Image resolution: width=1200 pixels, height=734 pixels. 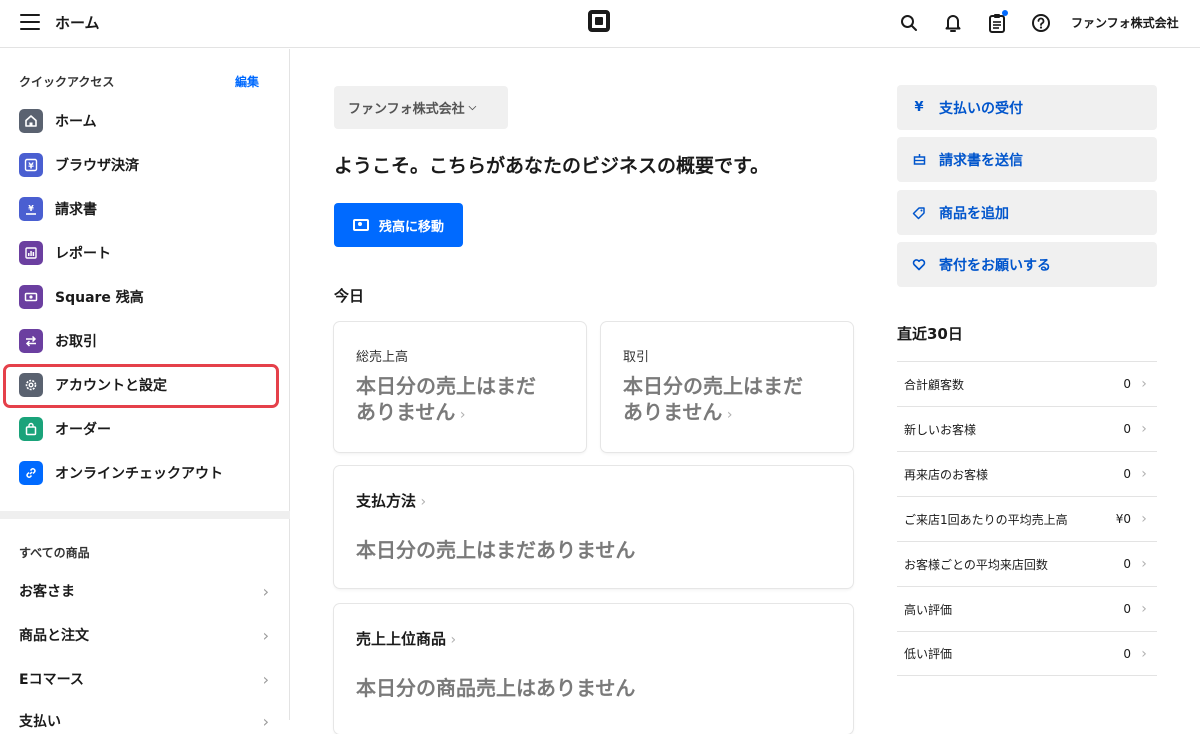 What do you see at coordinates (930, 334) in the screenshot?
I see `period-heading: 直近30日` at bounding box center [930, 334].